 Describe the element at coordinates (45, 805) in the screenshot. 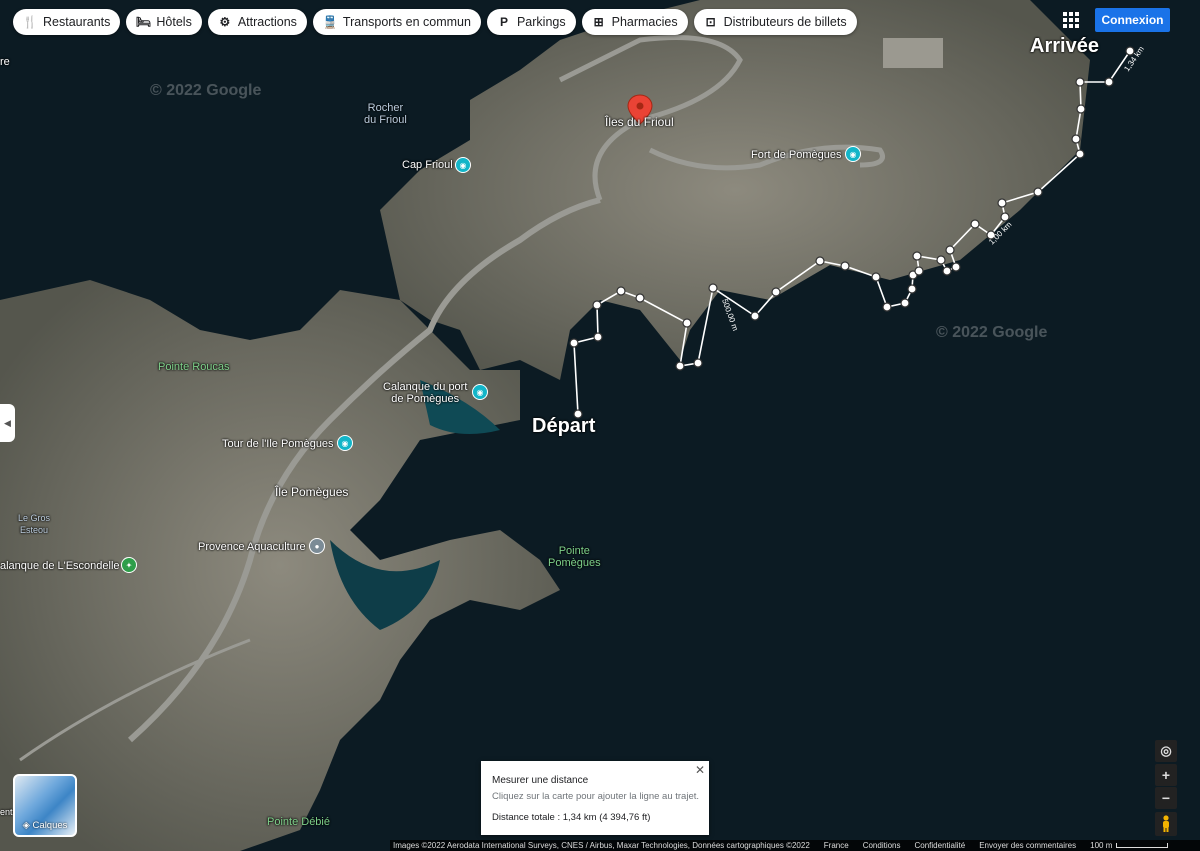

I see `layers-button: ◈ Calques` at that location.